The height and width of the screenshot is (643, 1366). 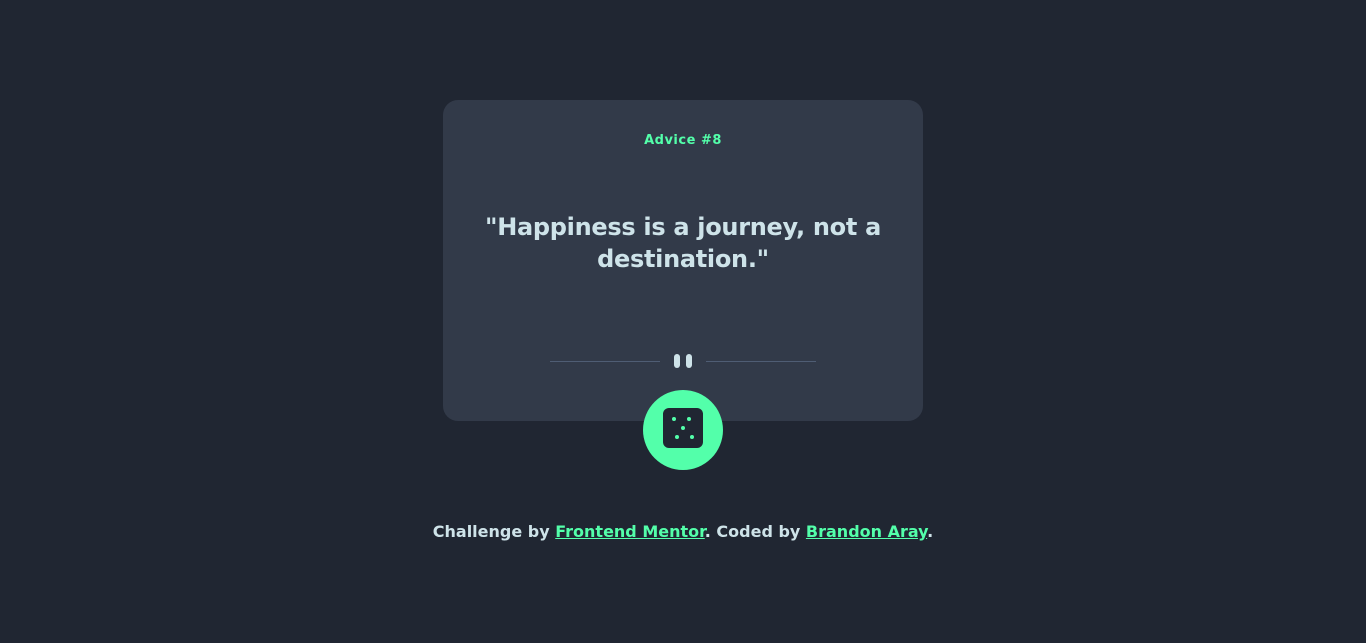 I want to click on advice-id-label: Advice #8, so click(x=683, y=140).